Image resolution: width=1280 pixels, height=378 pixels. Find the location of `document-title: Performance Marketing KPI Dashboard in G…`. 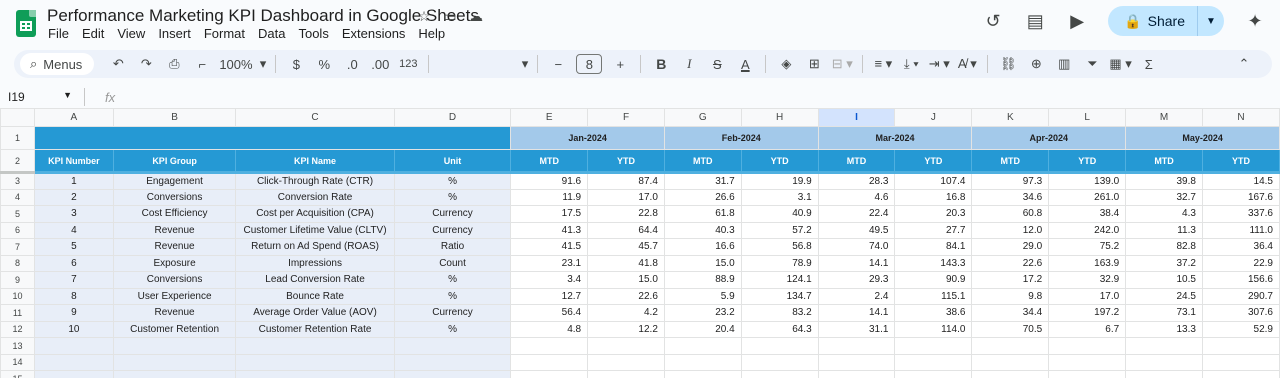

document-title: Performance Marketing KPI Dashboard in G… is located at coordinates (263, 16).